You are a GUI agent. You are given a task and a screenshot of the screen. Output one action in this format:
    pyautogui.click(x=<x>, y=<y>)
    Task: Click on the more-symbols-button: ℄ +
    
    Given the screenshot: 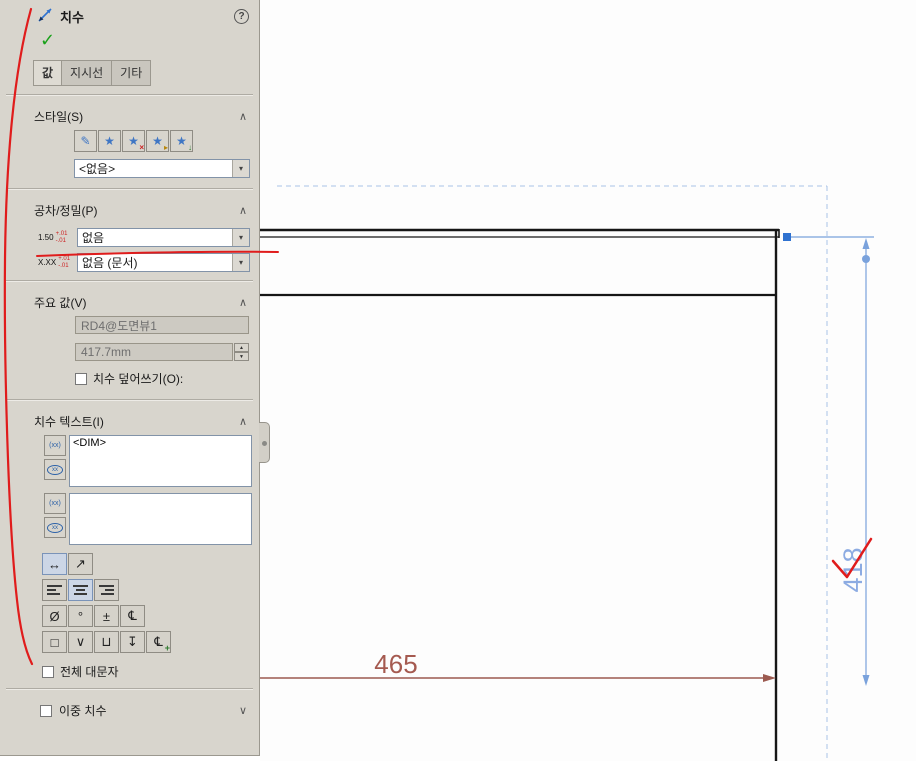 What is the action you would take?
    pyautogui.click(x=158, y=642)
    